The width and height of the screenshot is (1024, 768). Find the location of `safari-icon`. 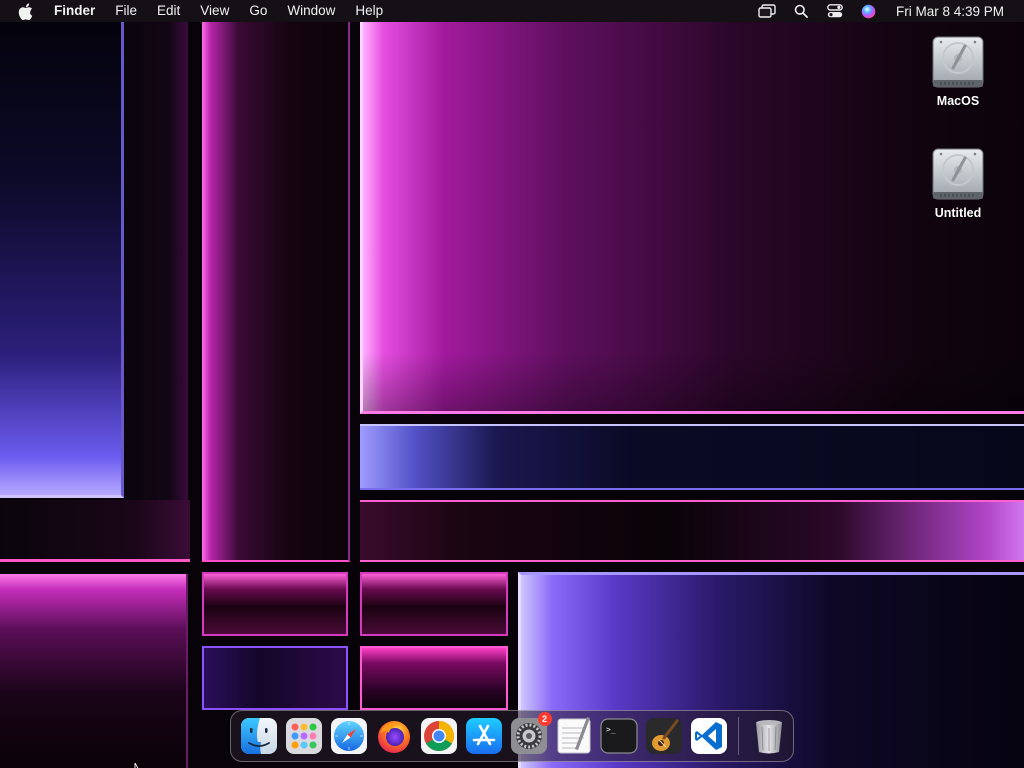

safari-icon is located at coordinates (349, 736).